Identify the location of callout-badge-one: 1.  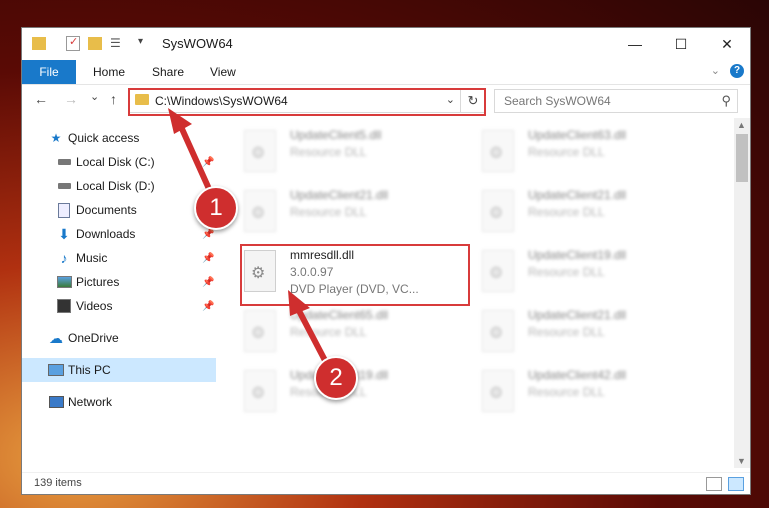
(216, 208).